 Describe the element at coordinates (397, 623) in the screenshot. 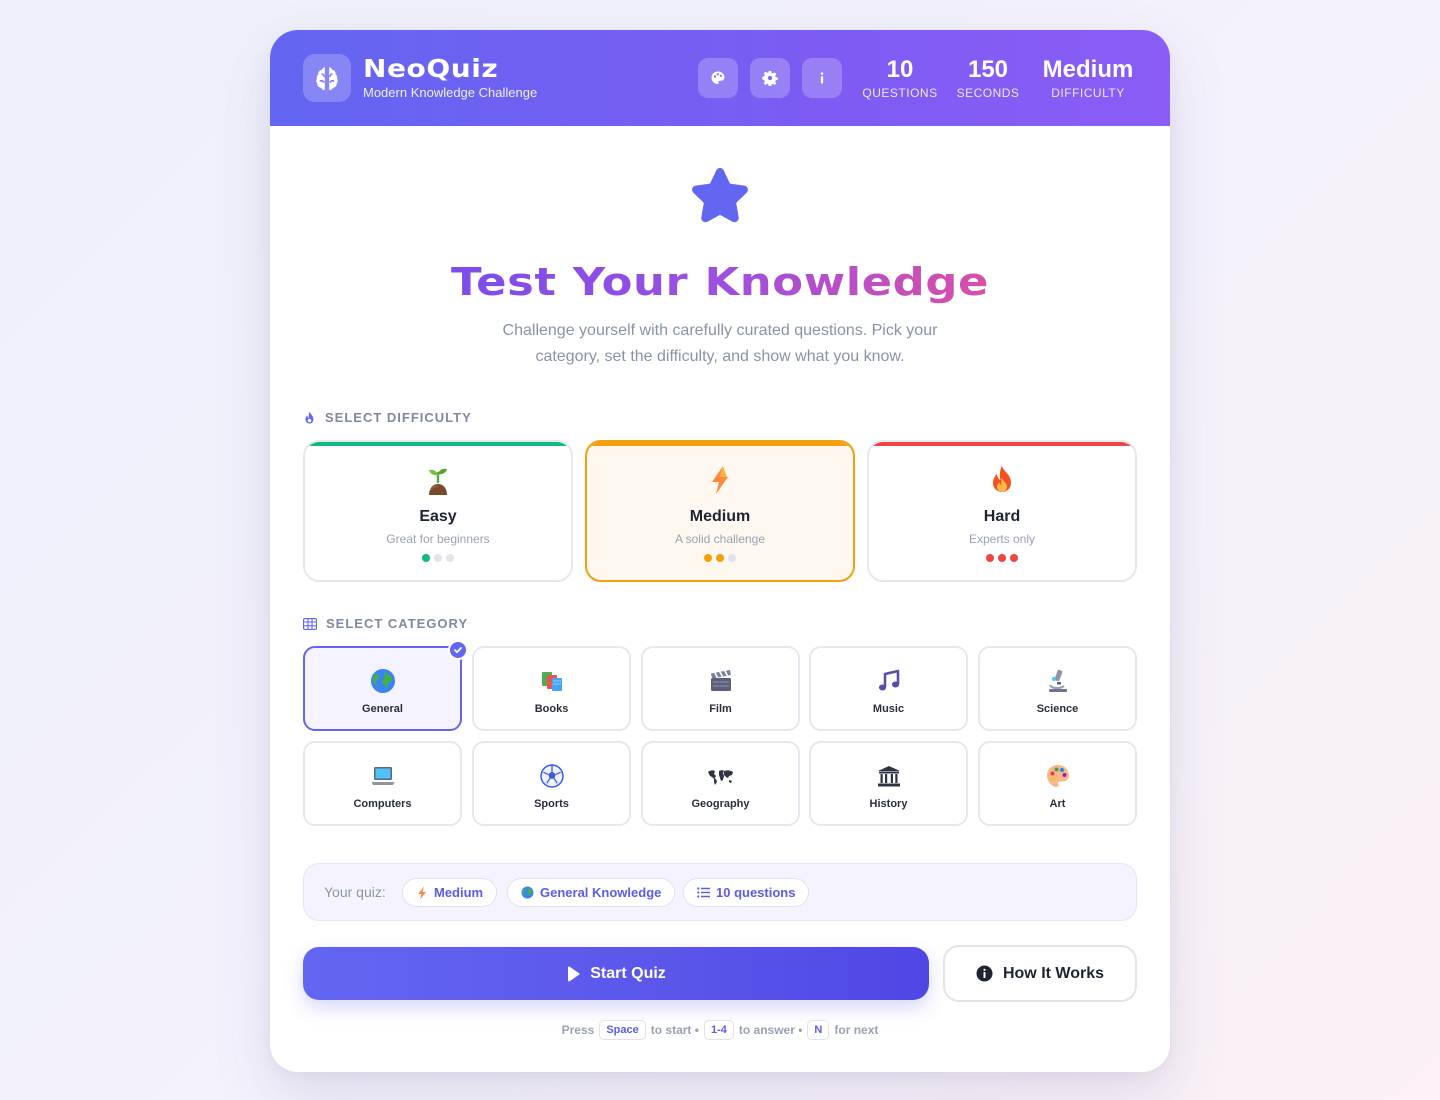

I see `category-label-text: SELECT CATEGORY` at that location.